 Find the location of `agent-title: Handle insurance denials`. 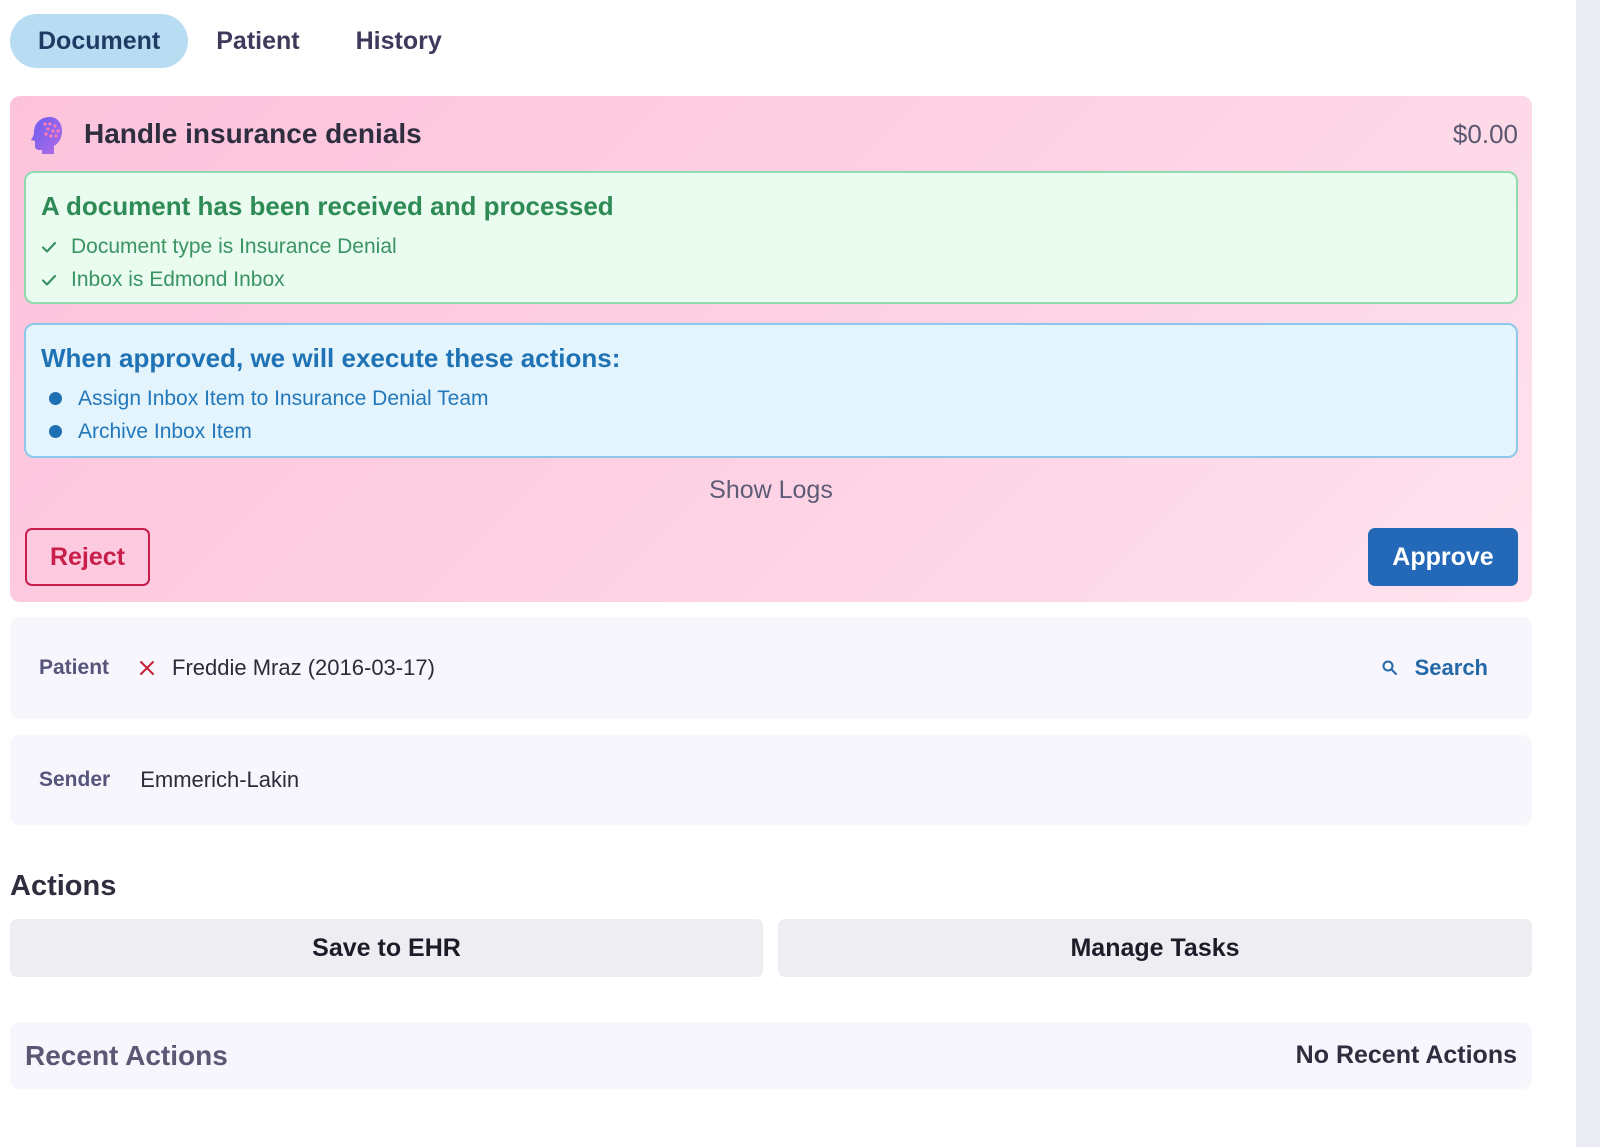

agent-title: Handle insurance denials is located at coordinates (253, 133).